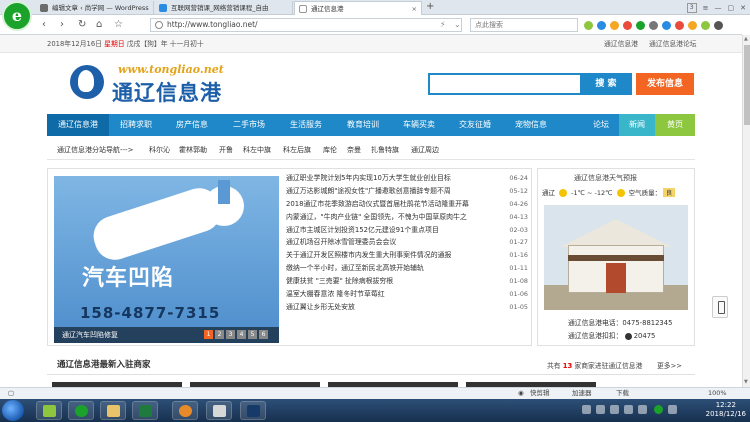 This screenshot has height=422, width=750. What do you see at coordinates (81, 410) in the screenshot?
I see `taskbar-app-browser` at bounding box center [81, 410].